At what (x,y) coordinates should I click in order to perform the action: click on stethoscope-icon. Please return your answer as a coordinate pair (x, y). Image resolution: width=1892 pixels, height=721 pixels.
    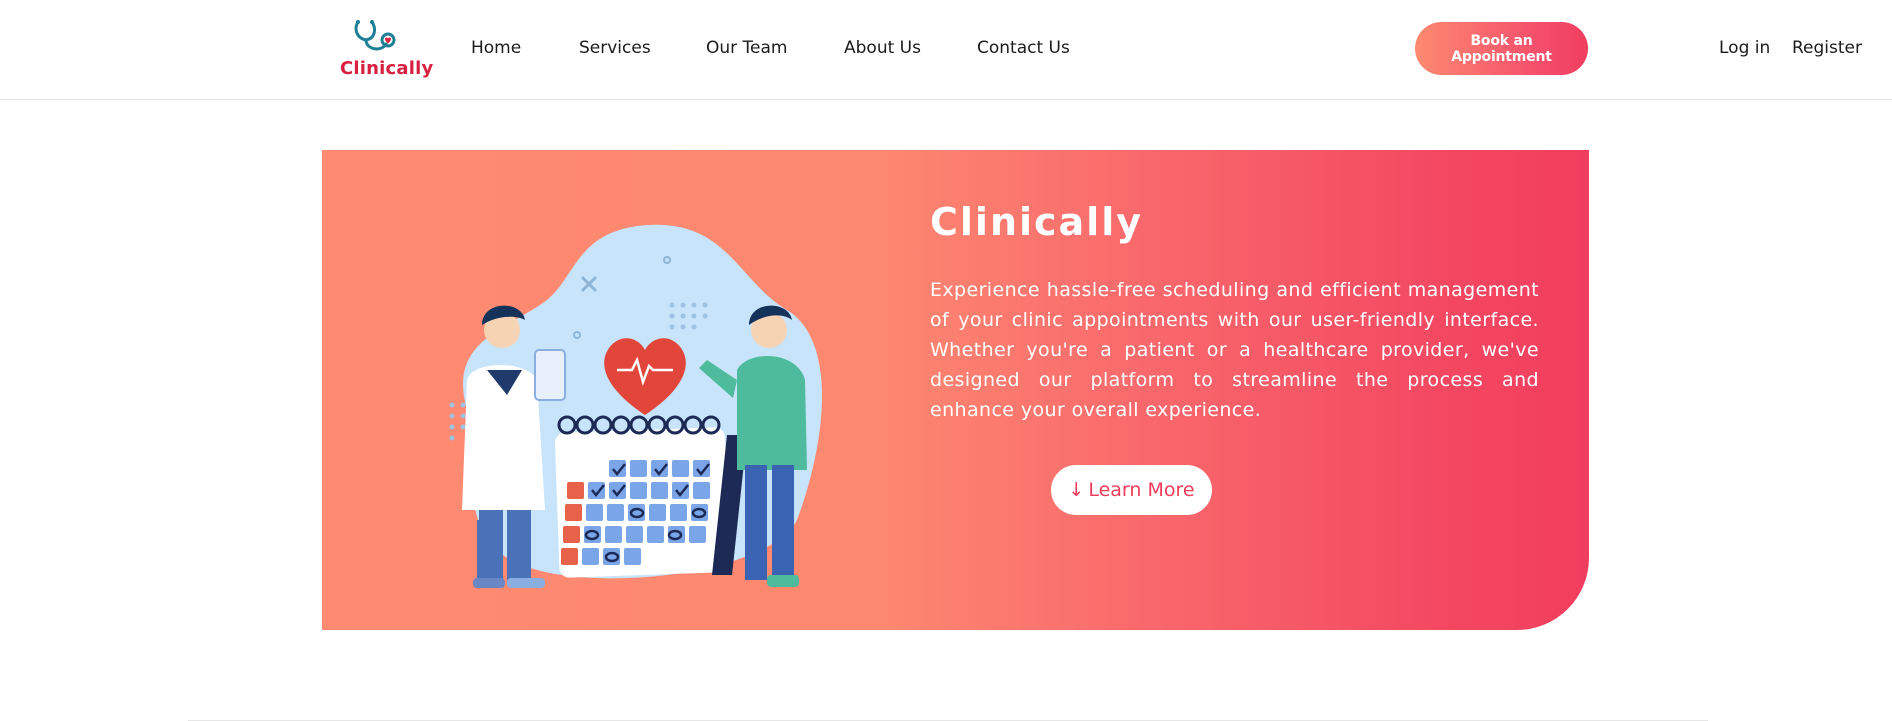
    Looking at the image, I should click on (375, 35).